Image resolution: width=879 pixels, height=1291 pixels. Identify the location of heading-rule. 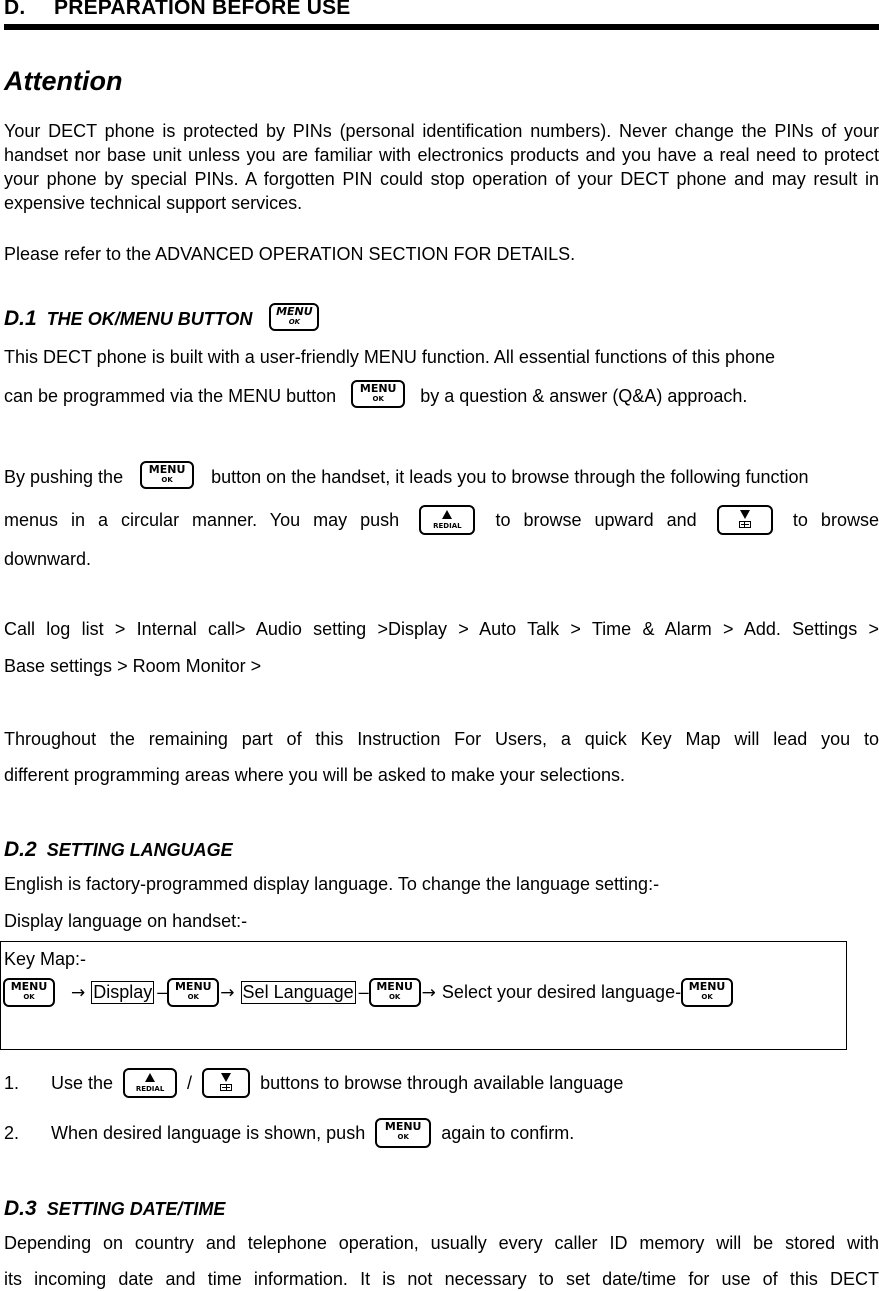
(441, 27).